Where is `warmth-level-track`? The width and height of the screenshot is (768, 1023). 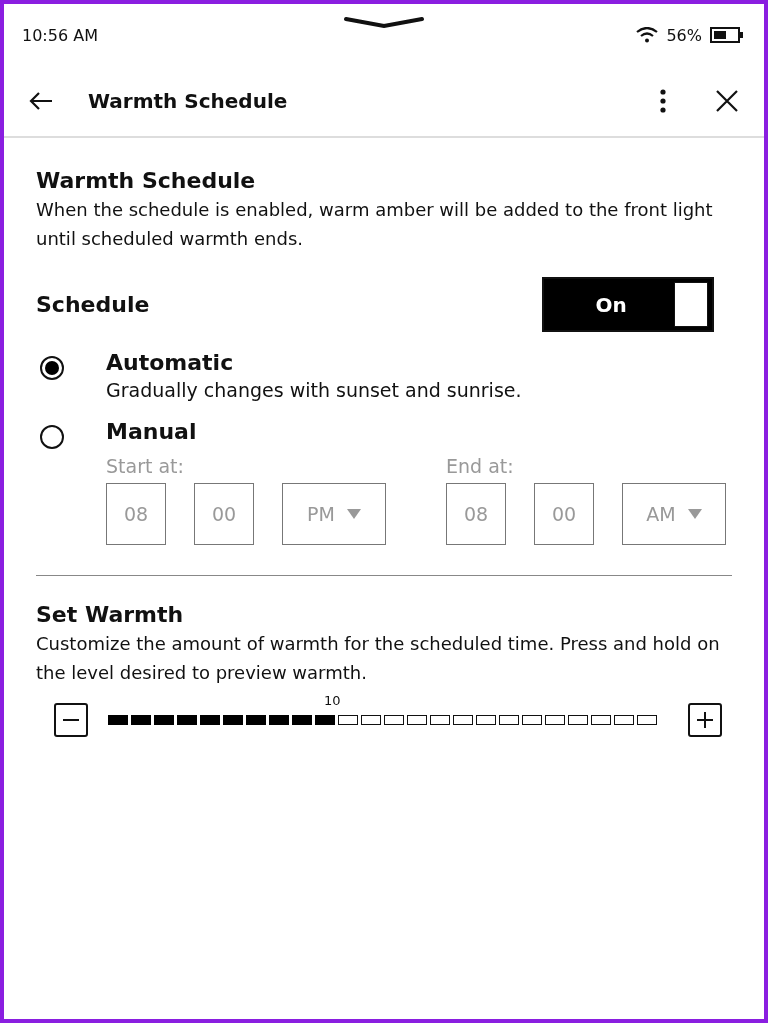 warmth-level-track is located at coordinates (384, 720).